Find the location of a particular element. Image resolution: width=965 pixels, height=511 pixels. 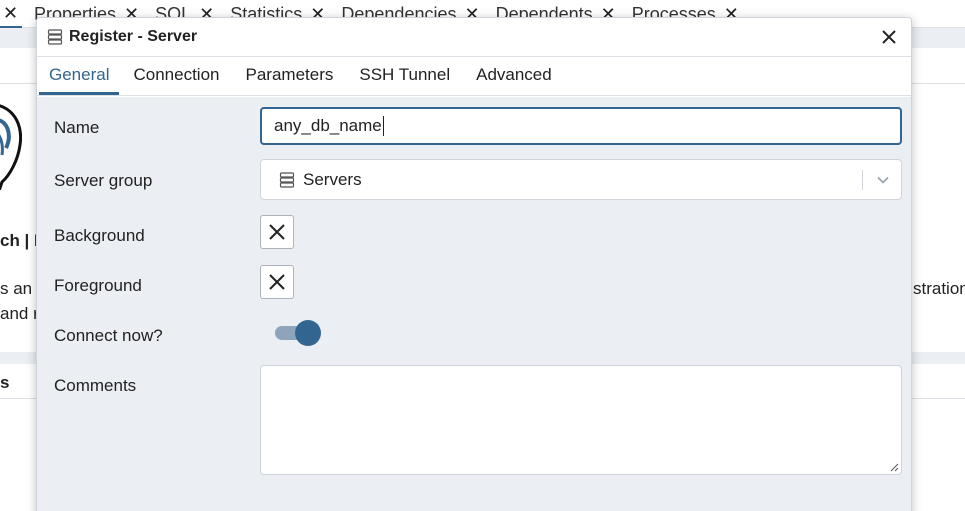

dialog-header: Register - Server is located at coordinates (474, 37).